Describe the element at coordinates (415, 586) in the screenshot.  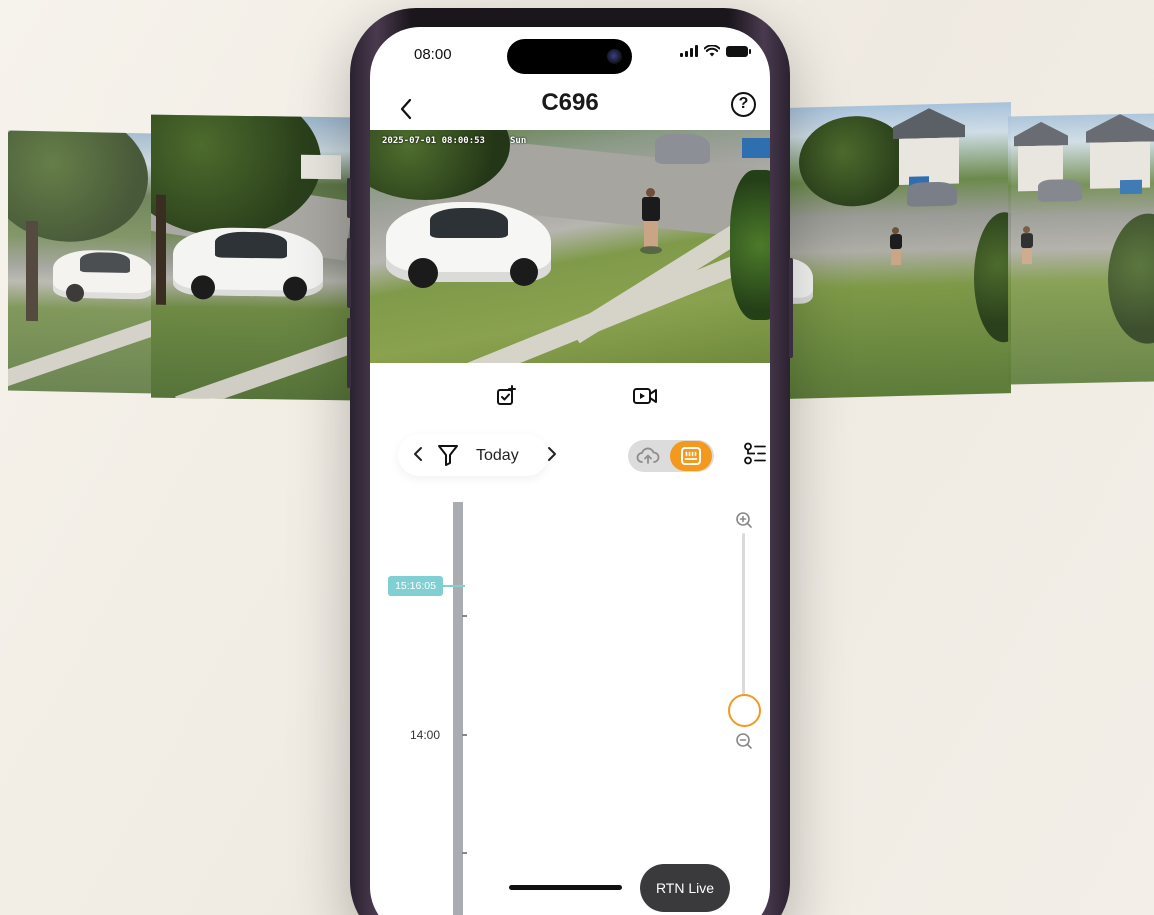
I see `timeline-current-time: 15:16:05` at that location.